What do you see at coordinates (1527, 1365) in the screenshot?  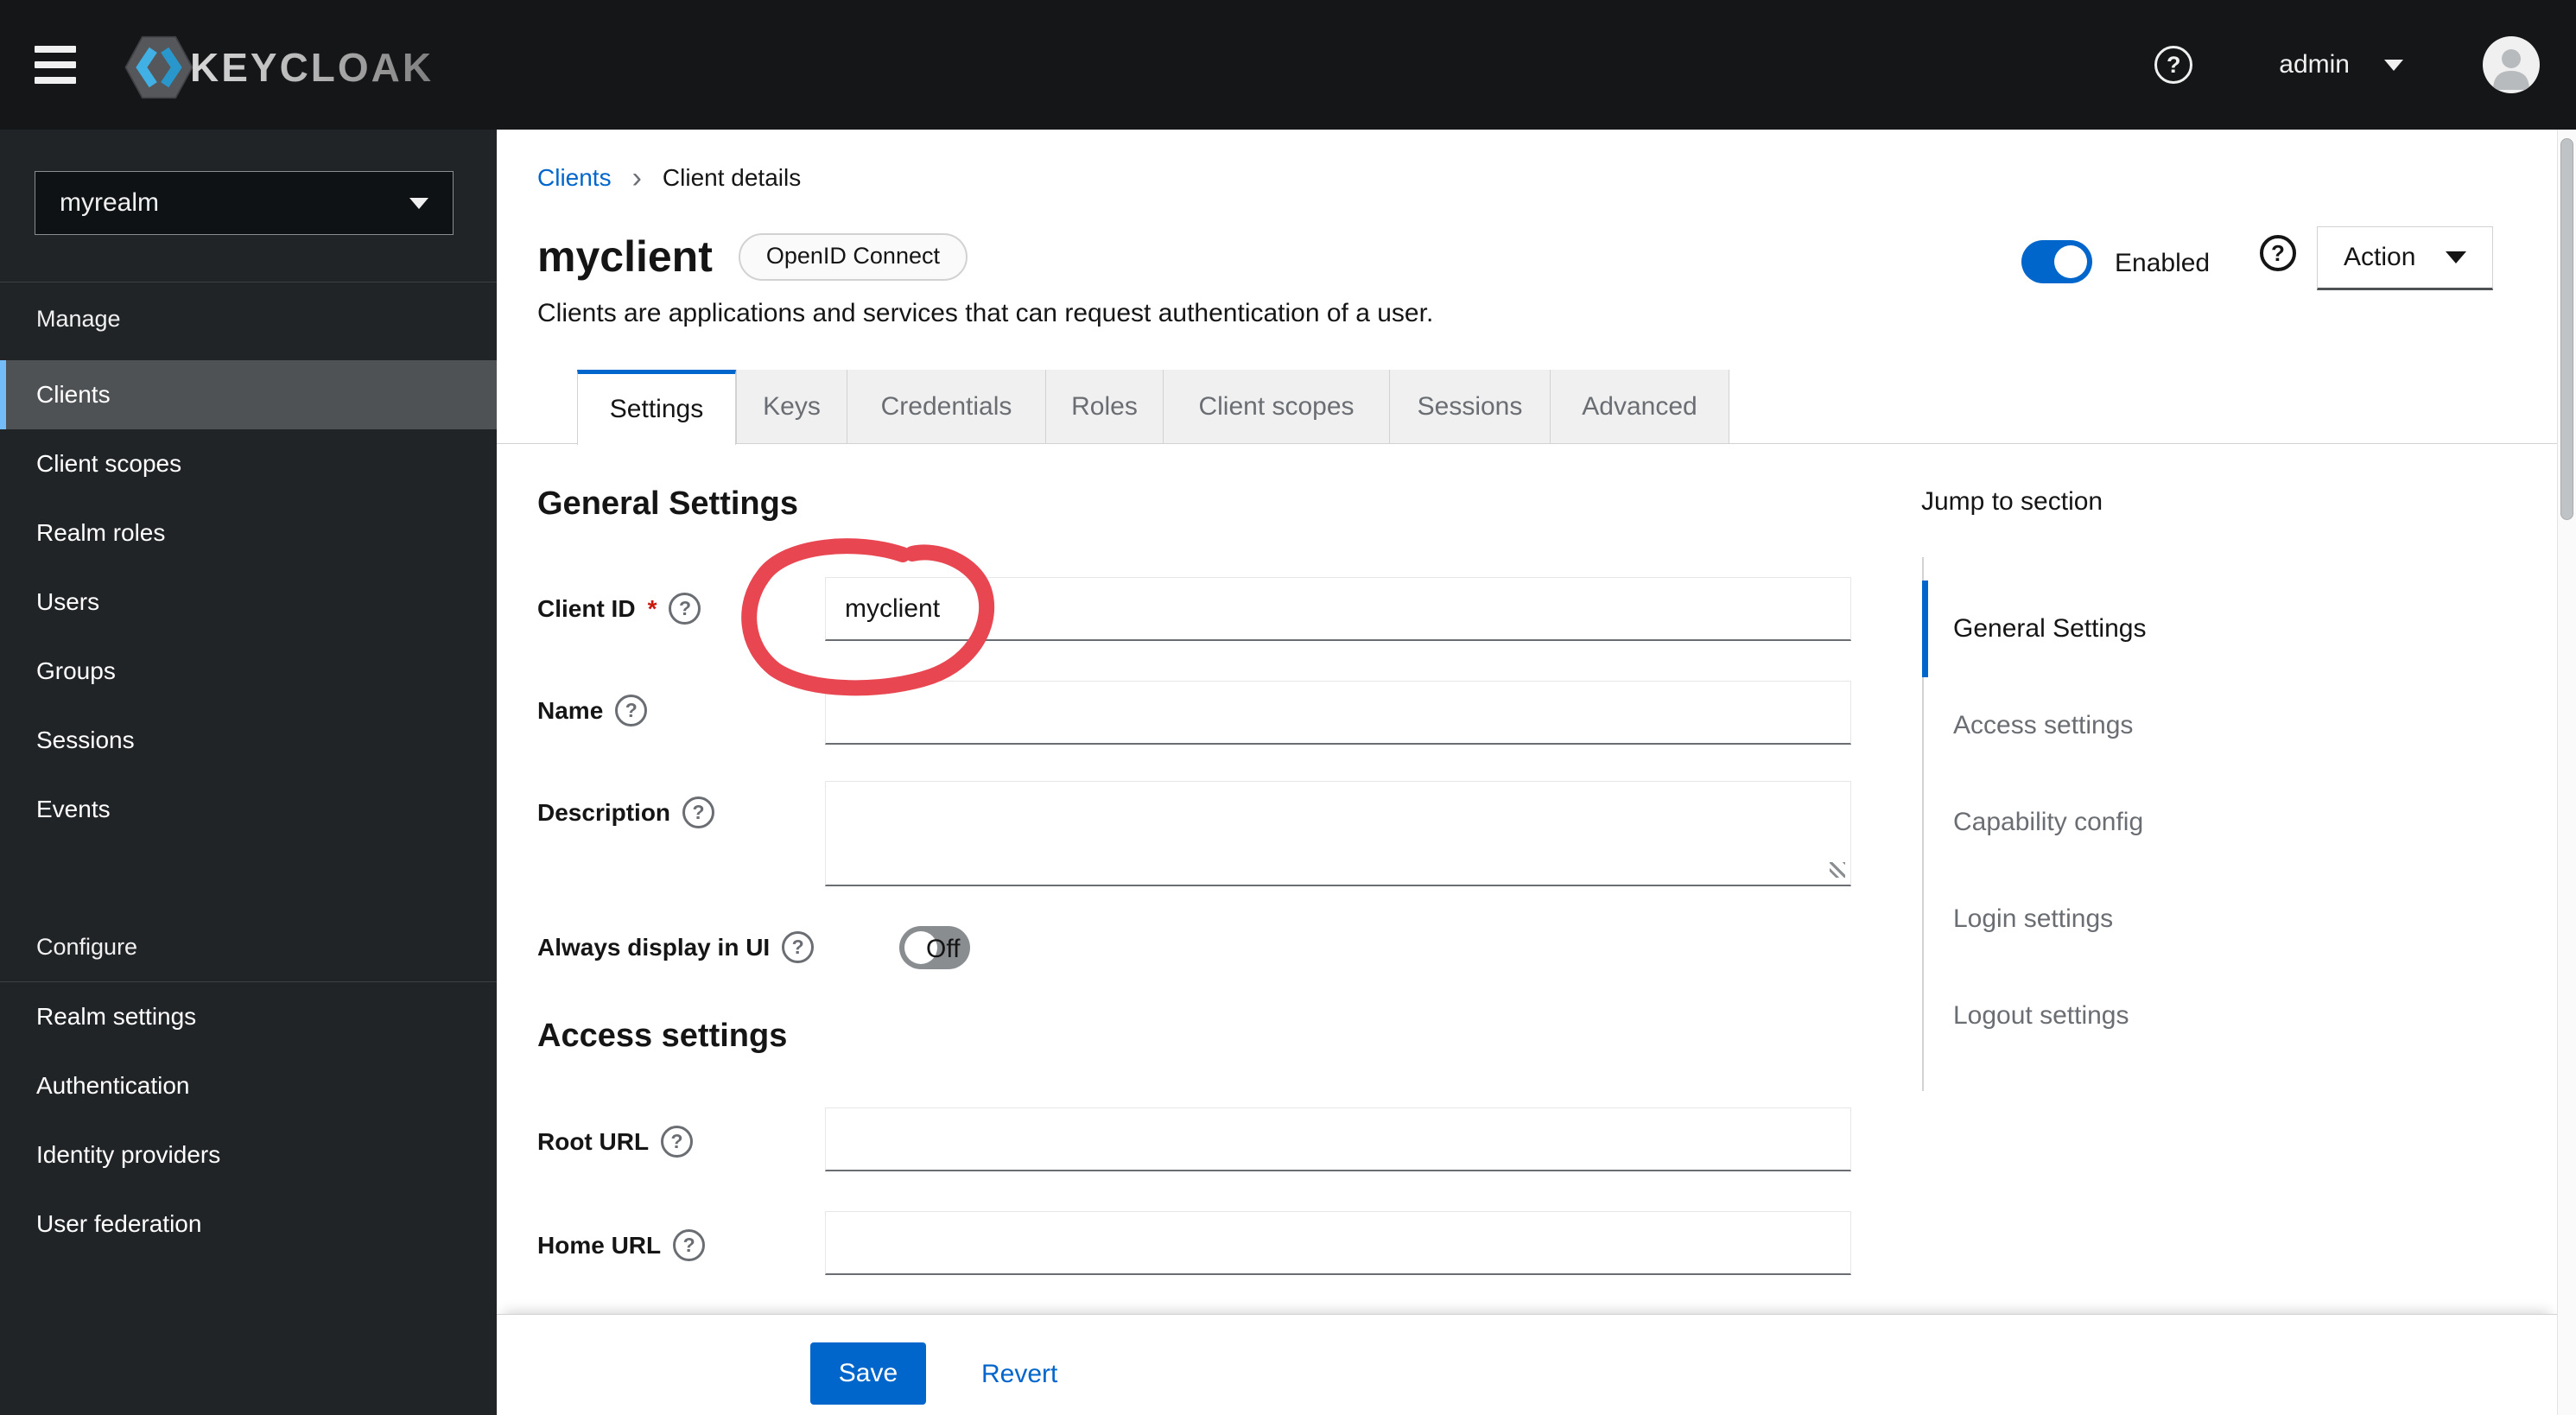 I see `form-footer: Save Revert` at bounding box center [1527, 1365].